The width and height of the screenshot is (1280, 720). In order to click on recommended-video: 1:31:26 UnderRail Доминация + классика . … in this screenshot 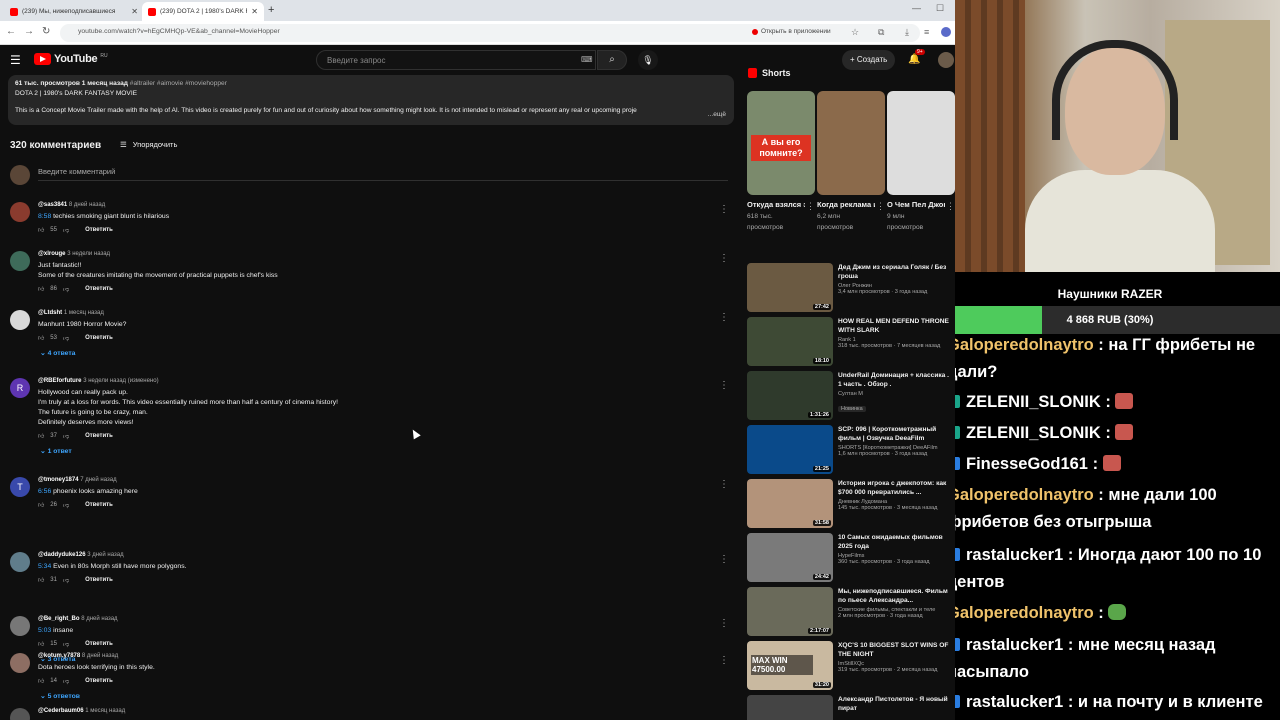, I will do `click(851, 397)`.